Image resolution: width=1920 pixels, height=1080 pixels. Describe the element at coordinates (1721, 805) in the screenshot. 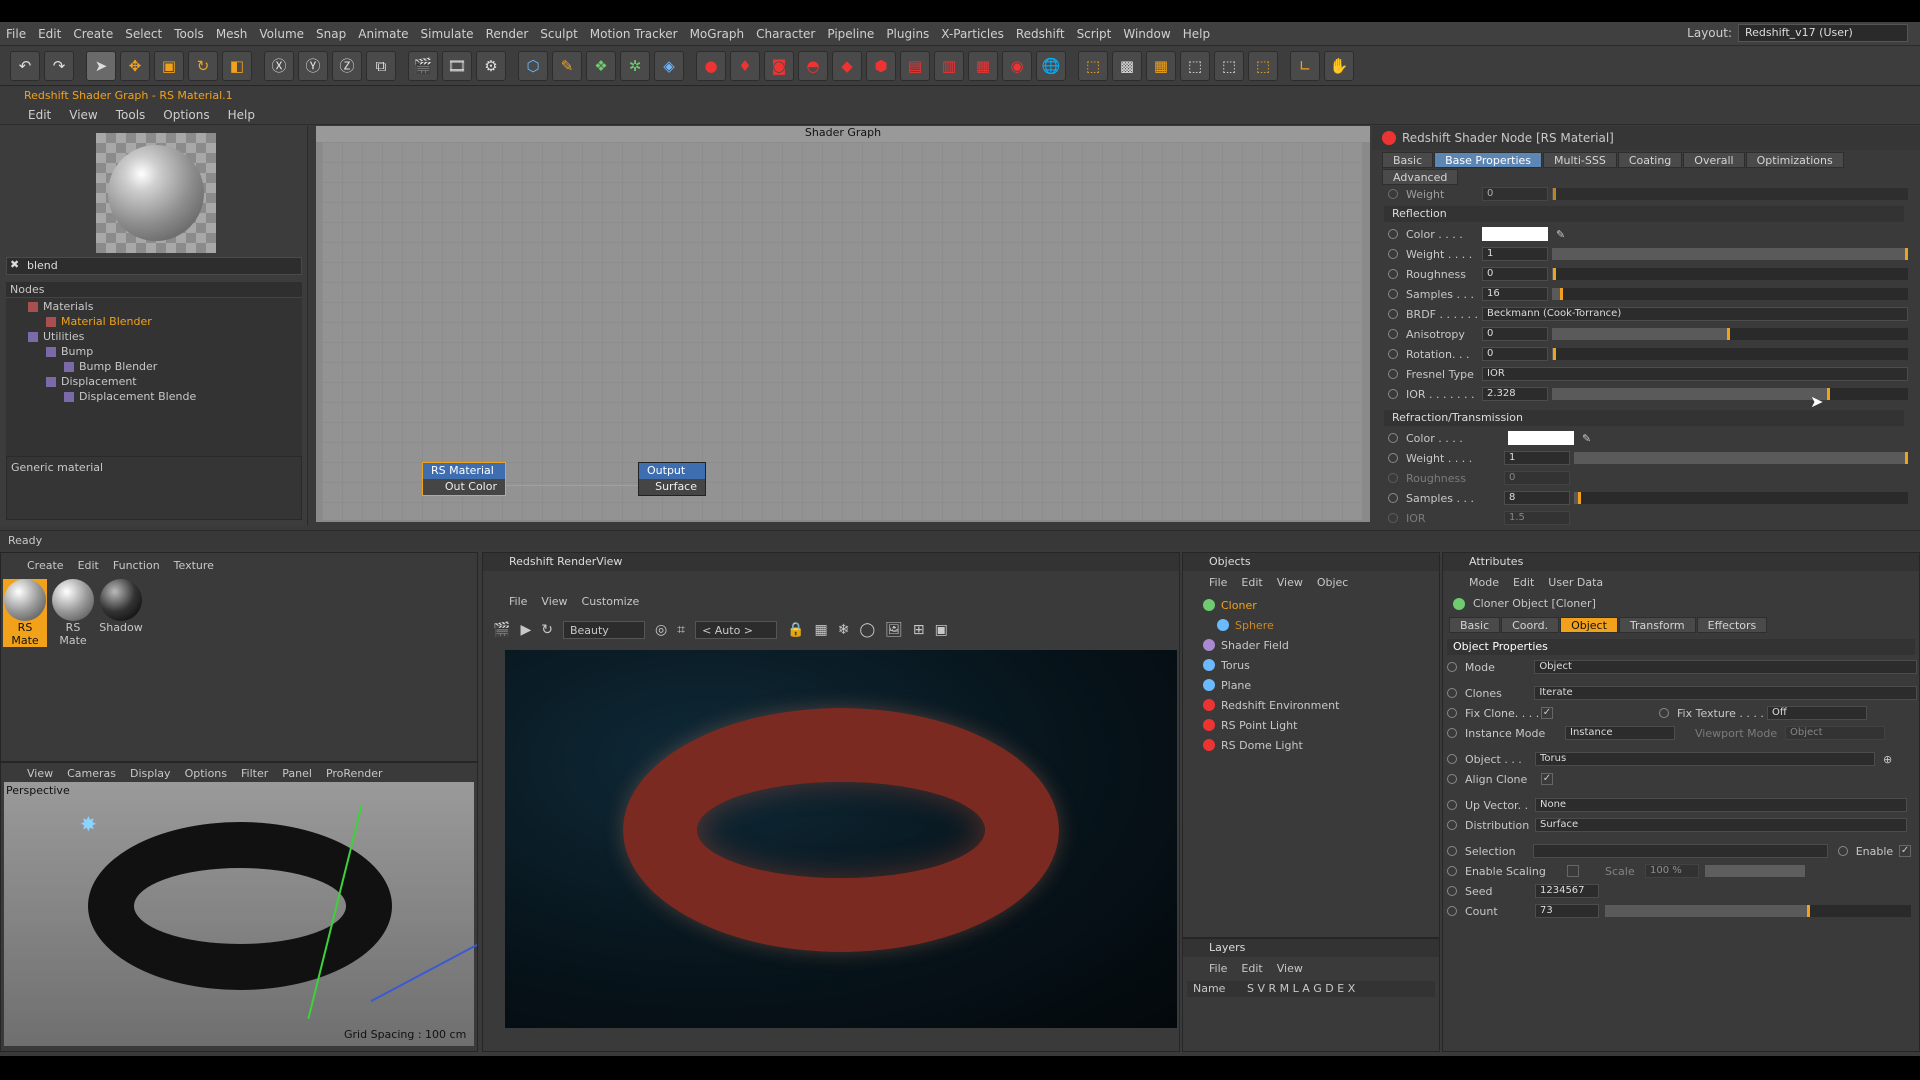

I see `up-vector-dropdown: None` at that location.